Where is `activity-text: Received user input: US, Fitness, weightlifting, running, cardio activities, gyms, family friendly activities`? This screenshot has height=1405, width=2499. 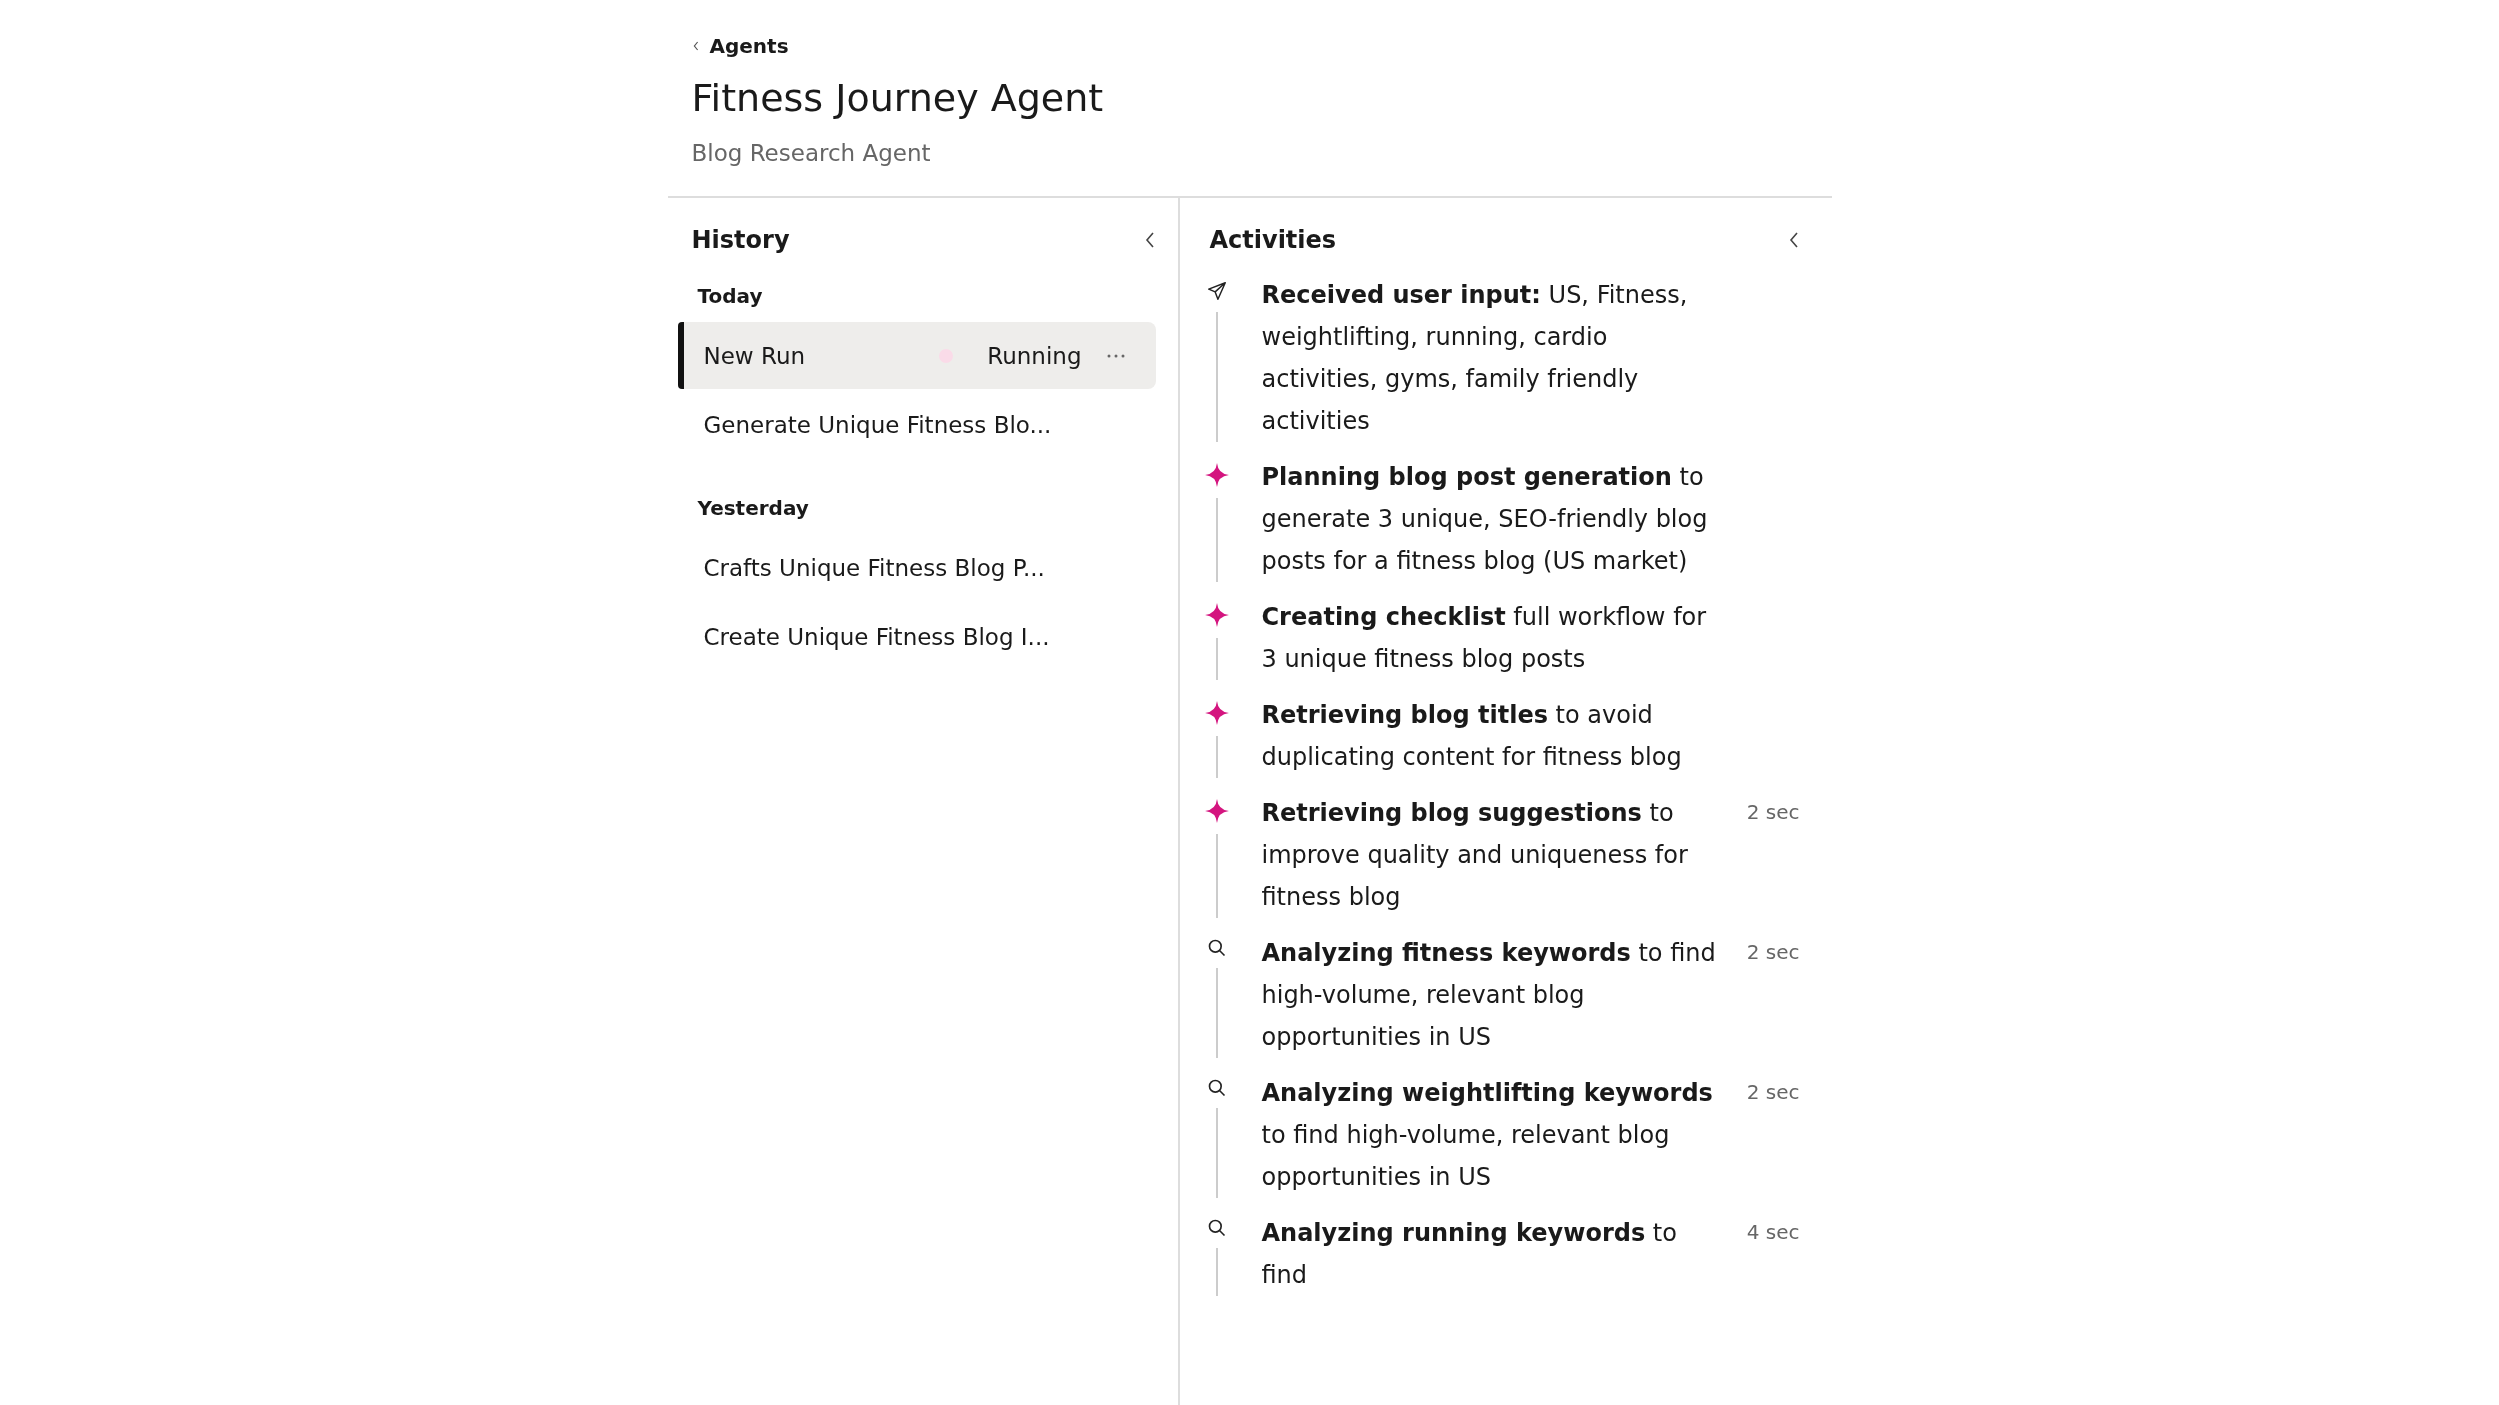
activity-text: Received user input: US, Fitness, weightlifting, running, cardio activities, gyms, family friendly activities is located at coordinates (1474, 358).